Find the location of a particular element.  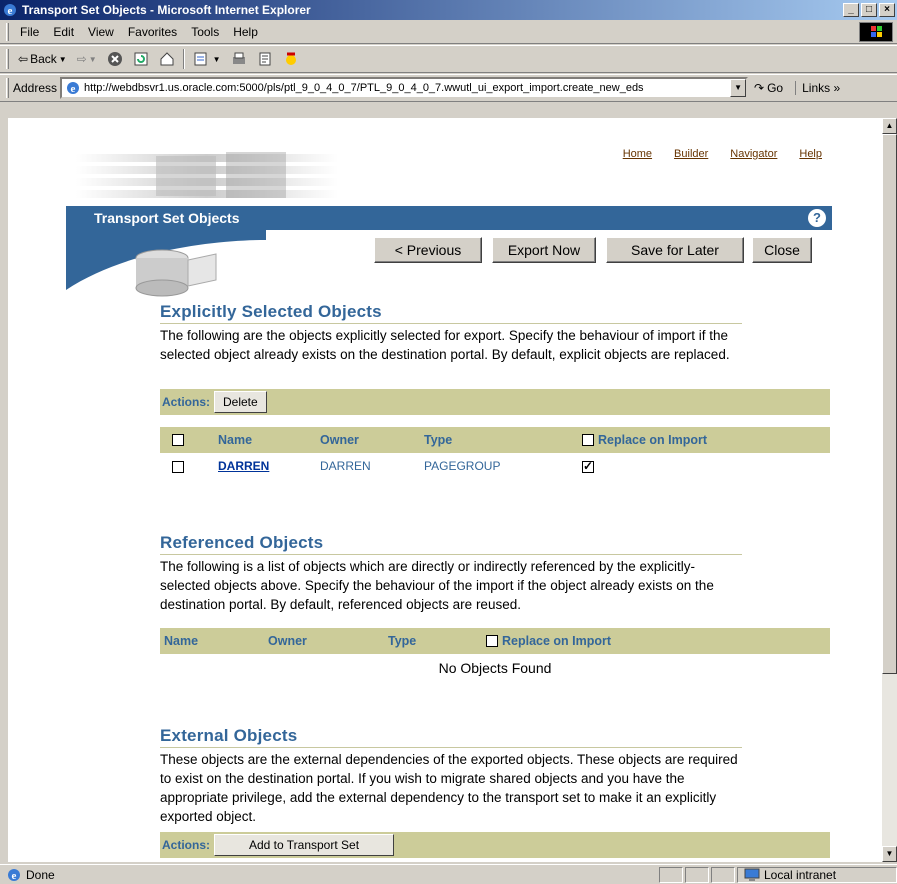

scroll-up-button: ▲ is located at coordinates (889, 126).